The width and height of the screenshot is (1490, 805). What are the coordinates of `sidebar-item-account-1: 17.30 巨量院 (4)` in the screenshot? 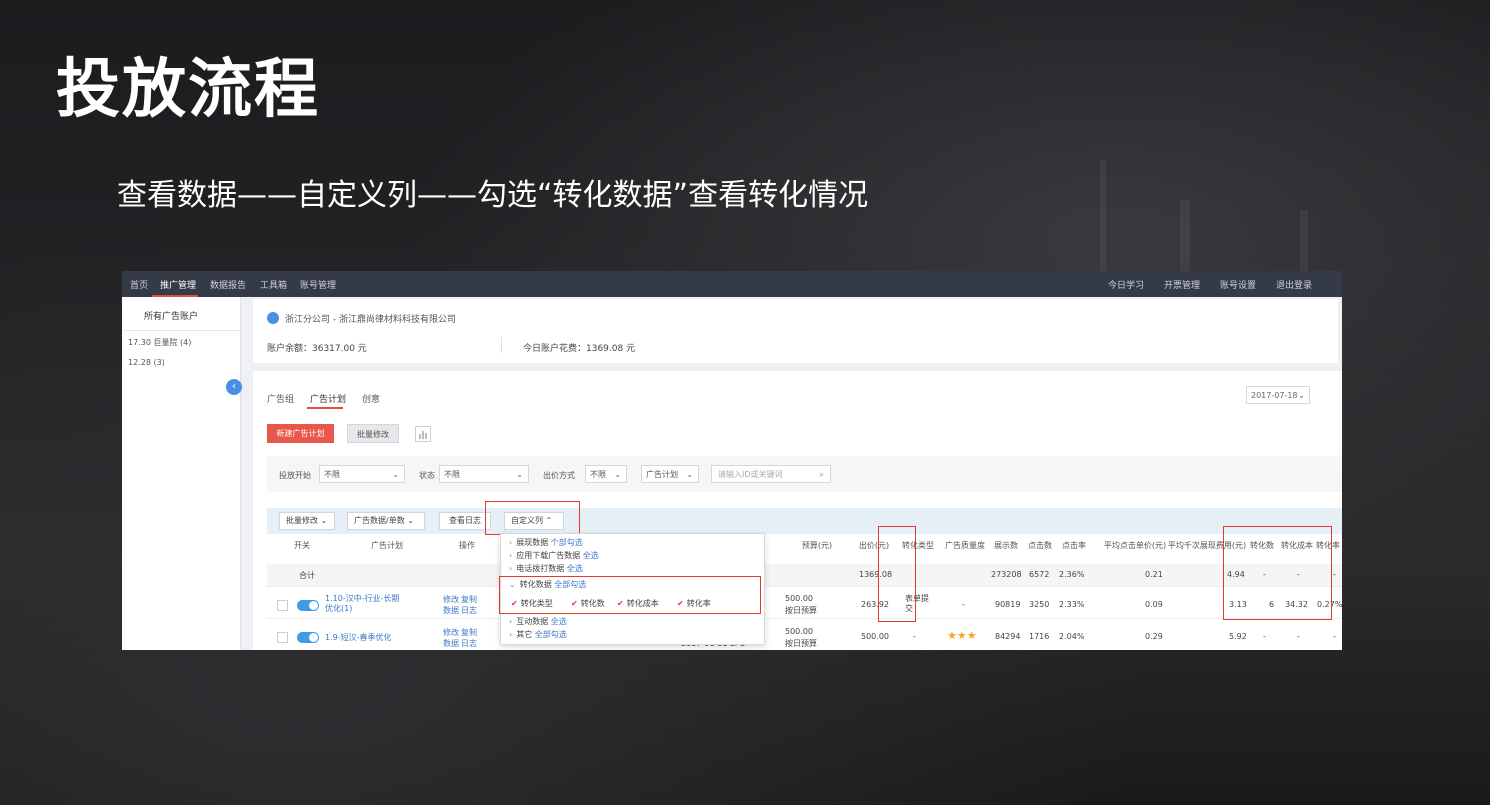 It's located at (159, 342).